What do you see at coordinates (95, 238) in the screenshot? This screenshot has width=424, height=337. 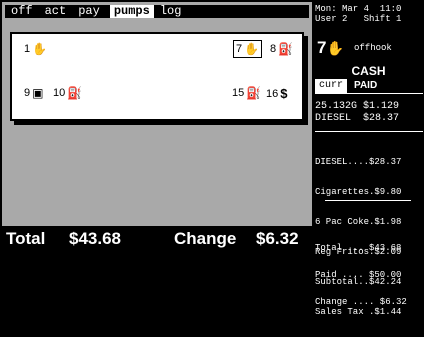 I see `total-value: $43.68` at bounding box center [95, 238].